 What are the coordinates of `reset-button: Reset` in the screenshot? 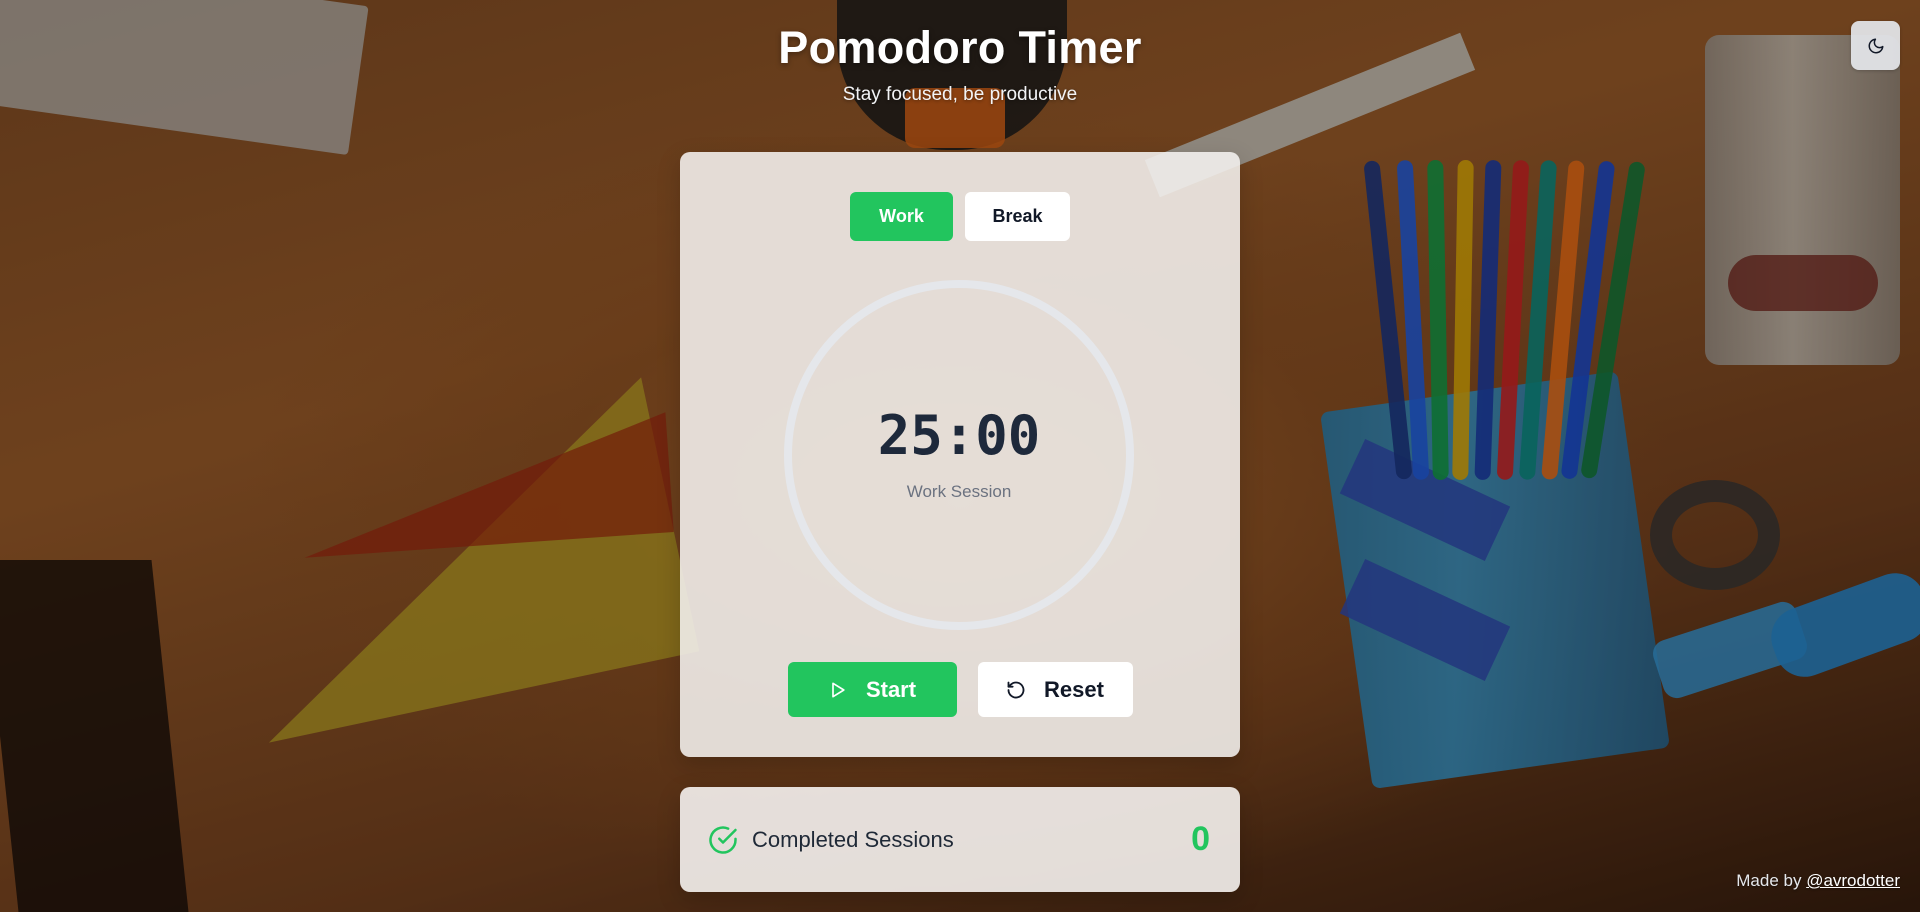 It's located at (1055, 689).